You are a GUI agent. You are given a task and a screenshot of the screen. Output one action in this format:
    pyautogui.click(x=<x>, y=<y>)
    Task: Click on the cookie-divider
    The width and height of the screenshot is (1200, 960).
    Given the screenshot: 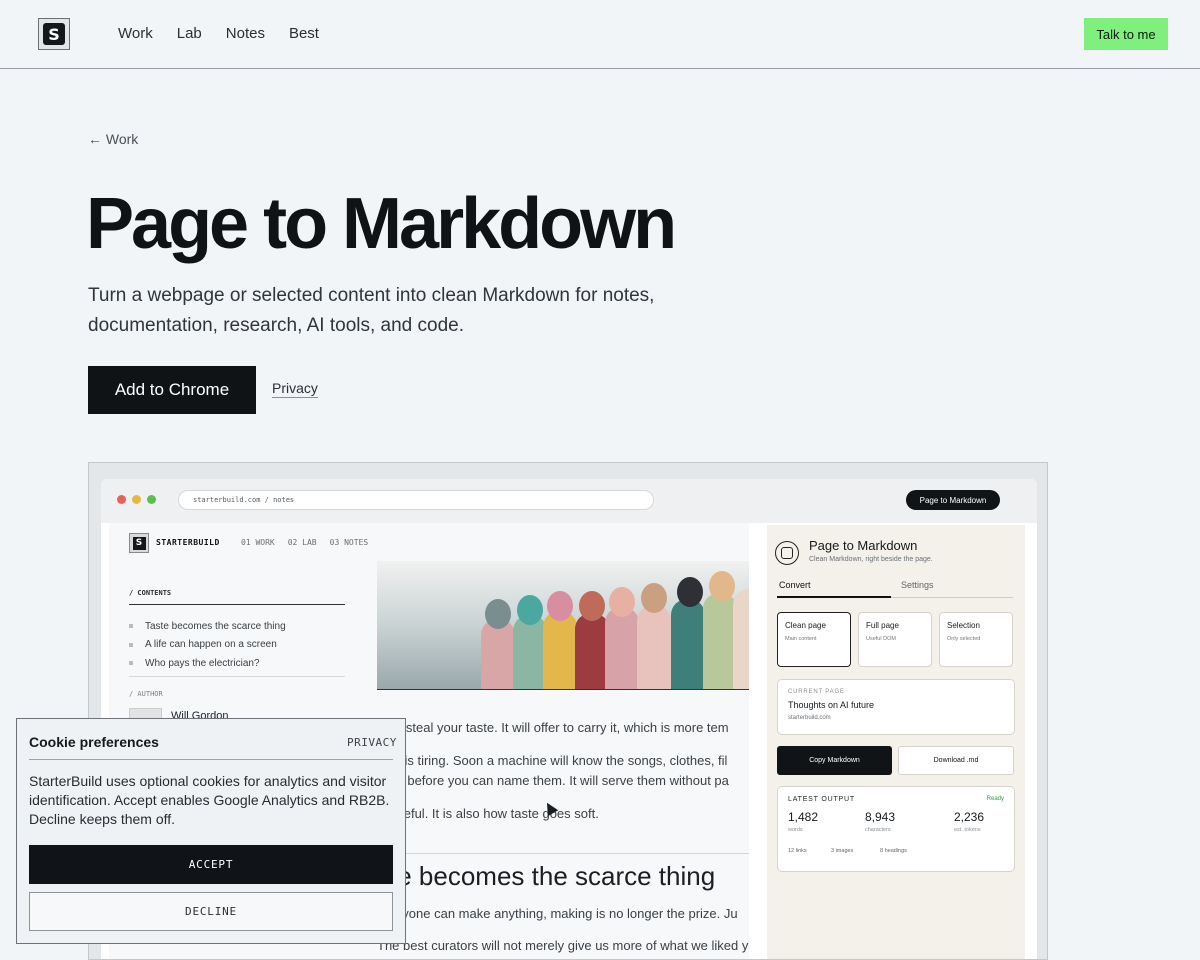 What is the action you would take?
    pyautogui.click(x=211, y=759)
    